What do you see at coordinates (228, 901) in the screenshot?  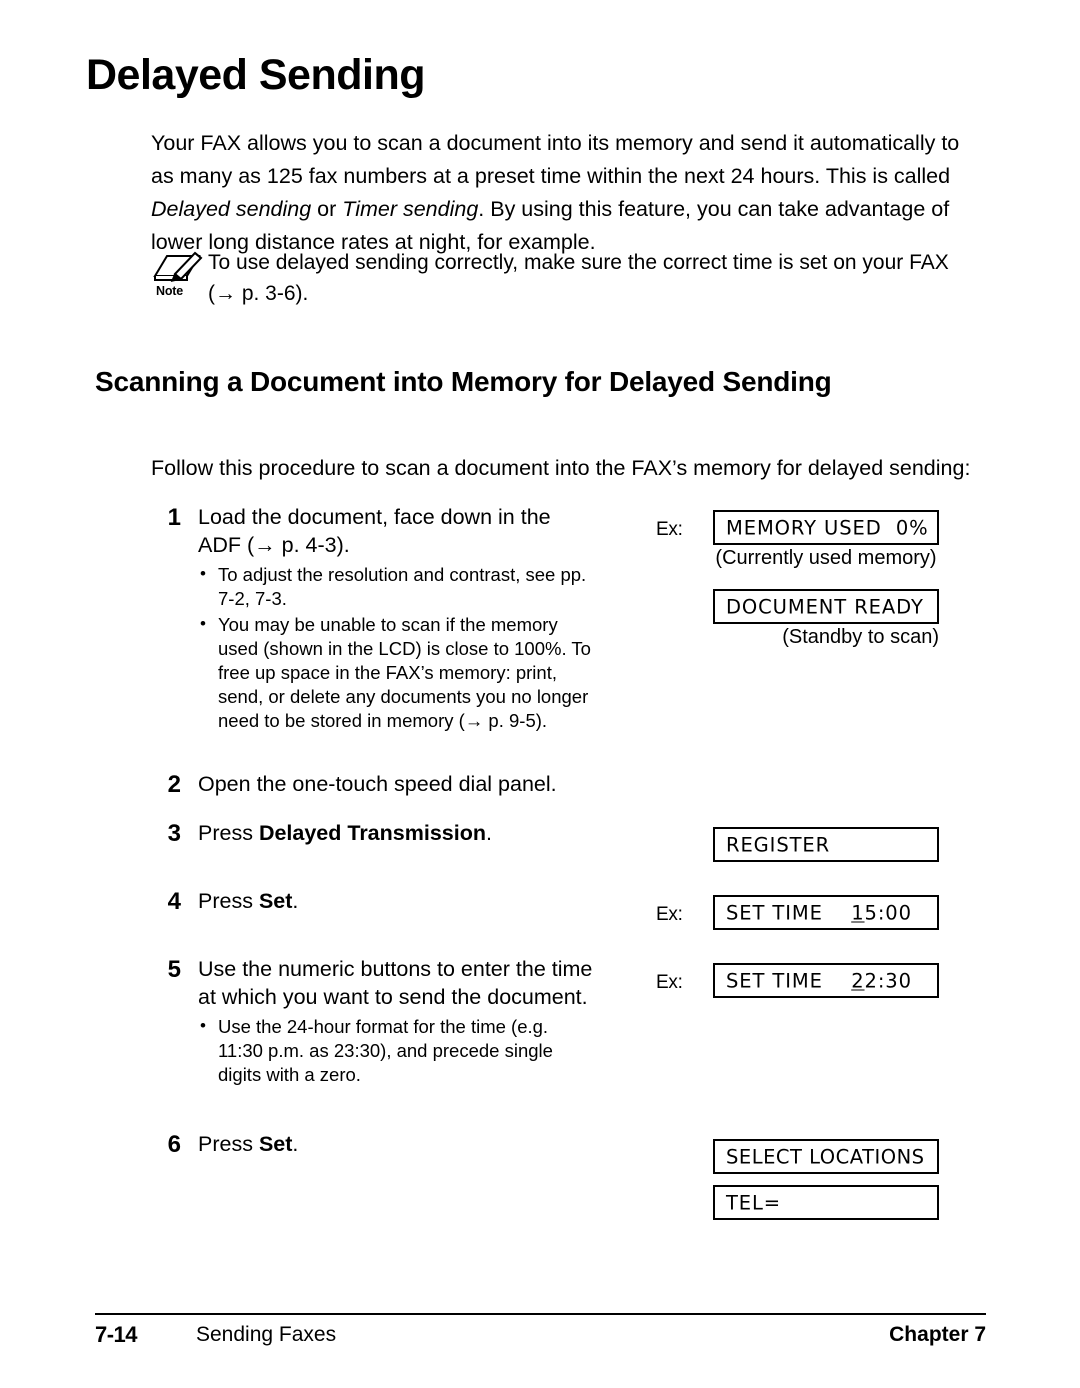 I see `step-4-text-before: Press` at bounding box center [228, 901].